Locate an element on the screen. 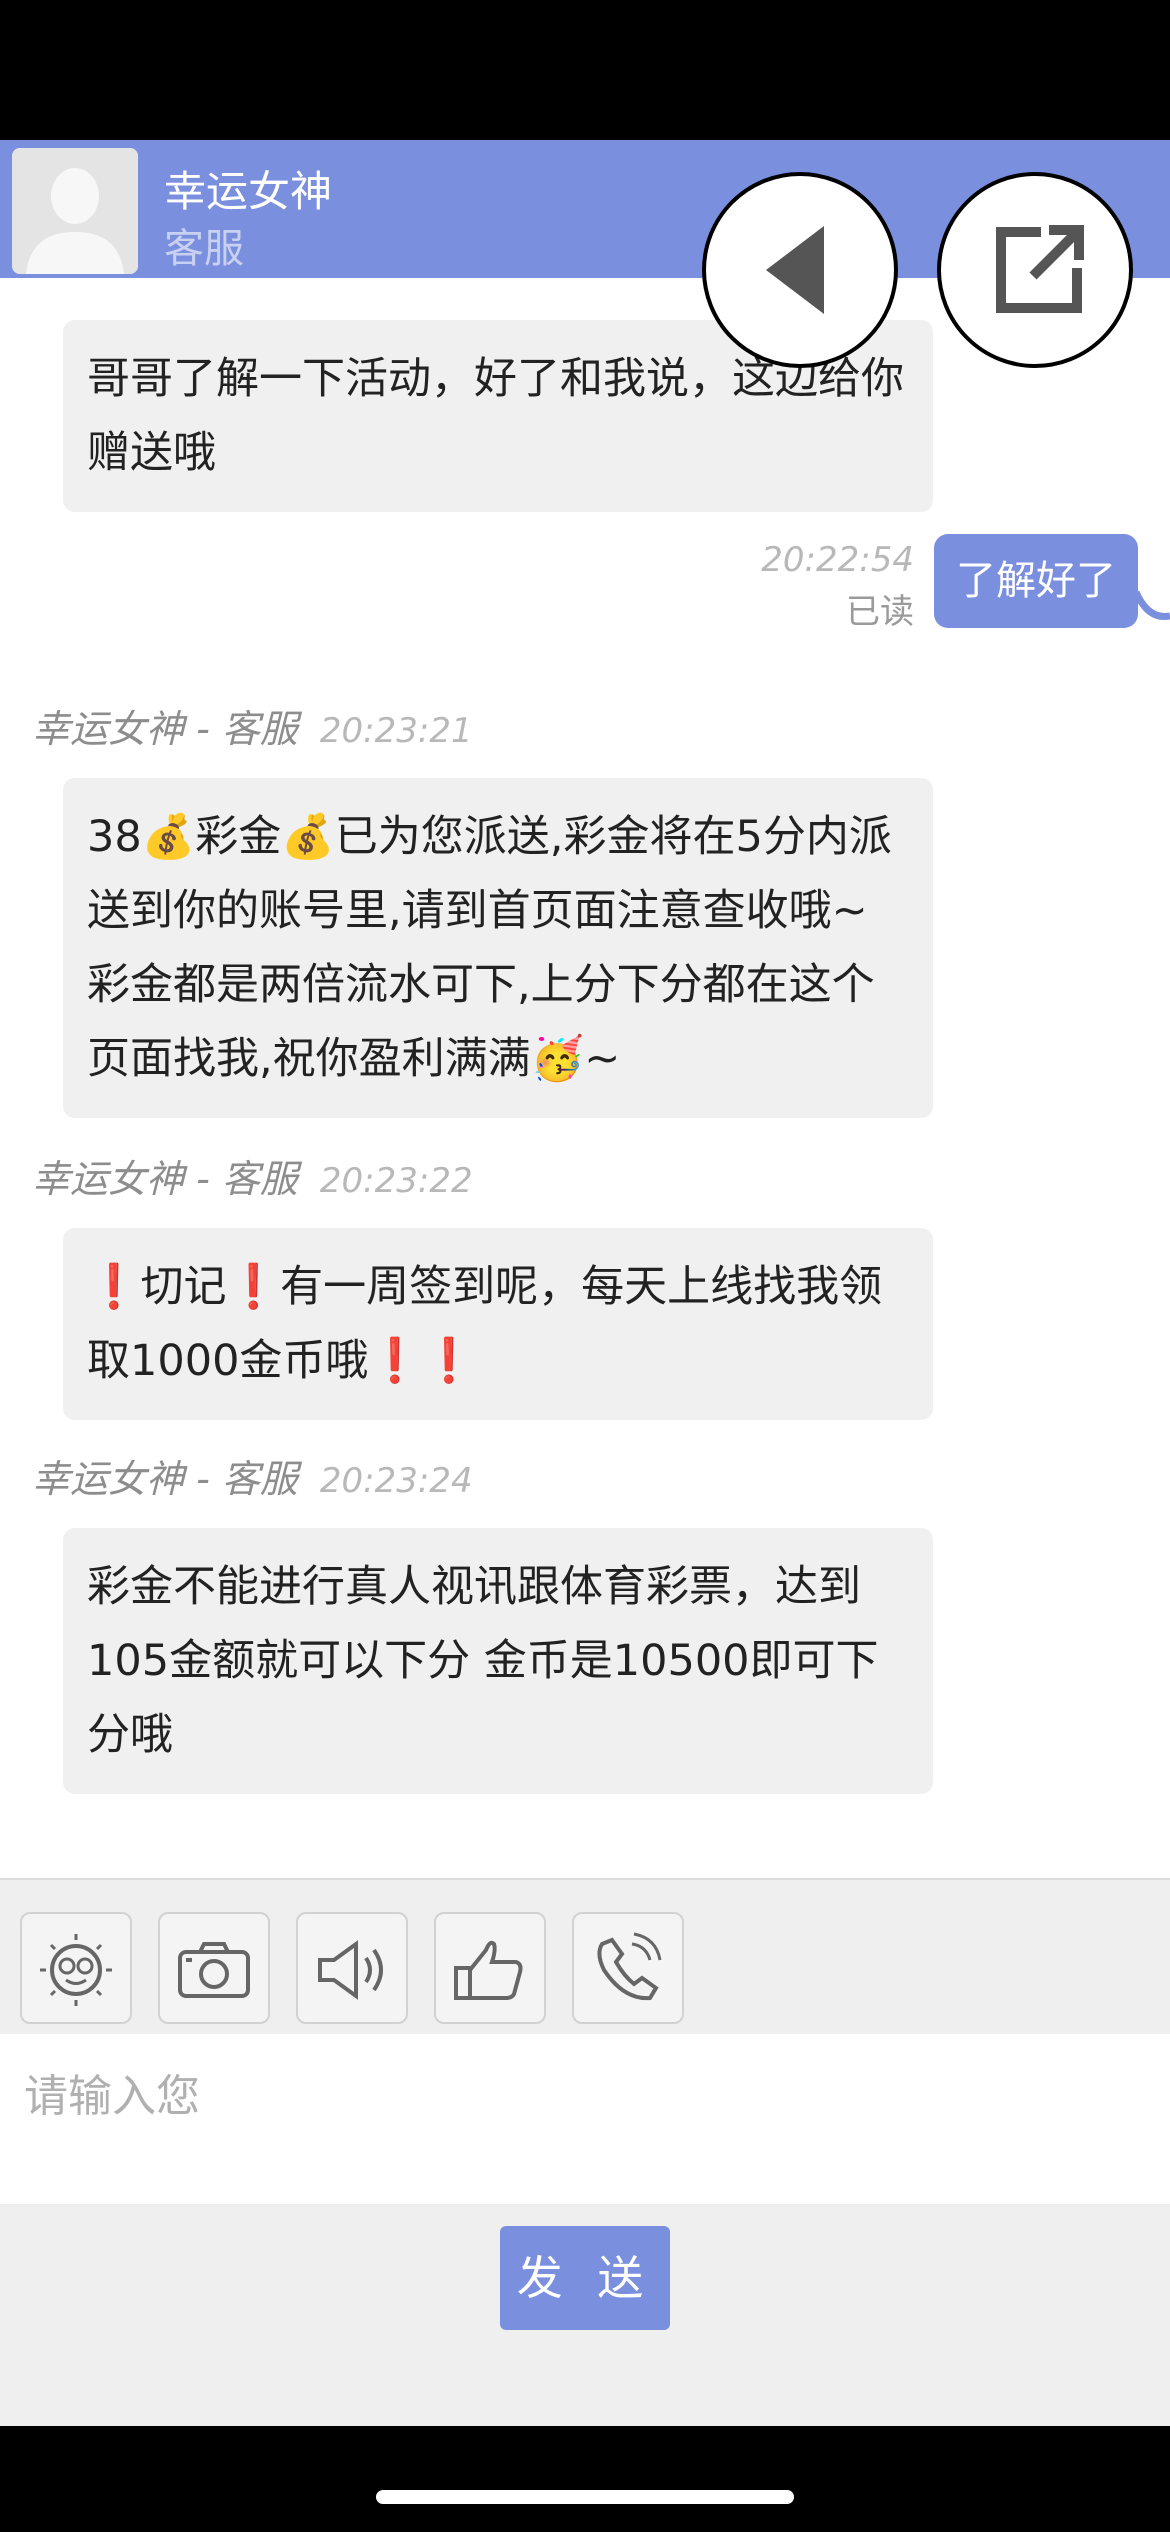 Image resolution: width=1170 pixels, height=2532 pixels. avatar is located at coordinates (75, 211).